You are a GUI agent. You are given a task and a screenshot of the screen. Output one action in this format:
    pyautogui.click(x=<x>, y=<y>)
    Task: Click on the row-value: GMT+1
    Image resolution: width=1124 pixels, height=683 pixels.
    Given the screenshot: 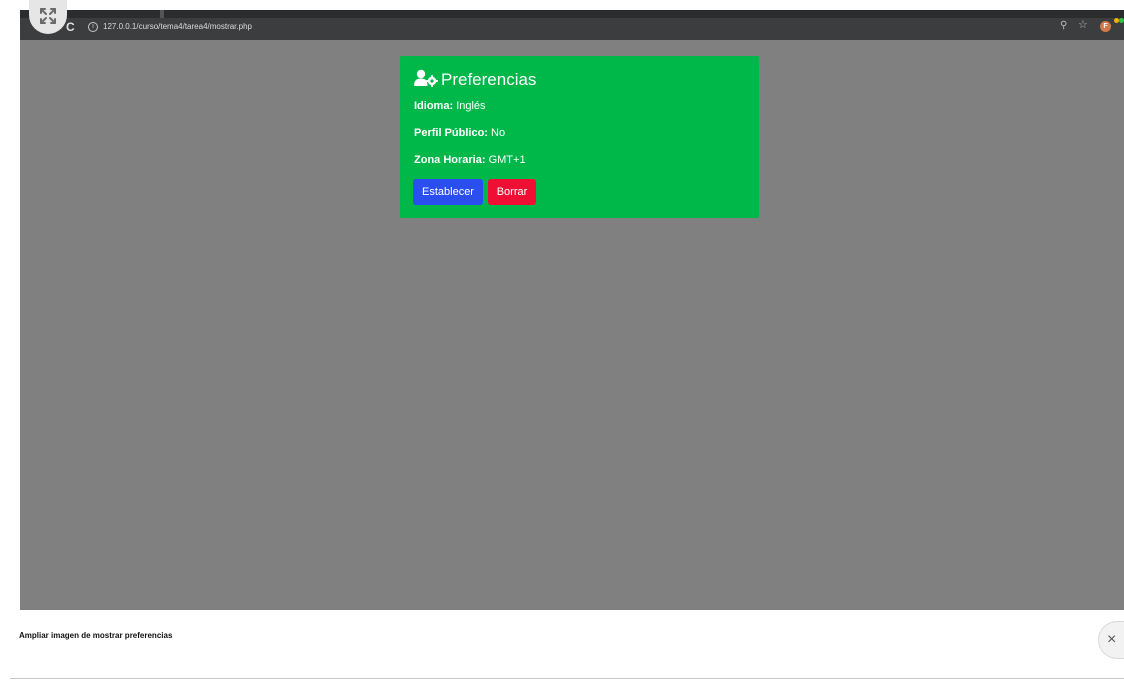 What is the action you would take?
    pyautogui.click(x=507, y=160)
    